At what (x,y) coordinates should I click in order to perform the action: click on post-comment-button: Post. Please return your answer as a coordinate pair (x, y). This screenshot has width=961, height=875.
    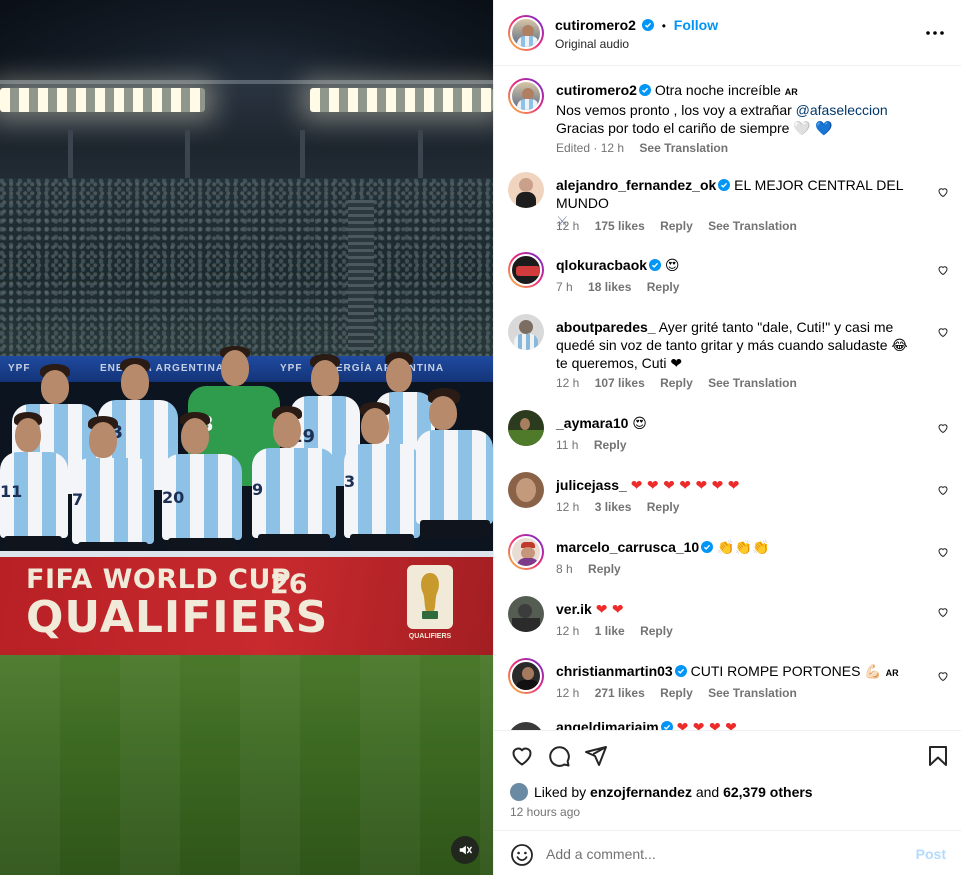
    Looking at the image, I should click on (931, 854).